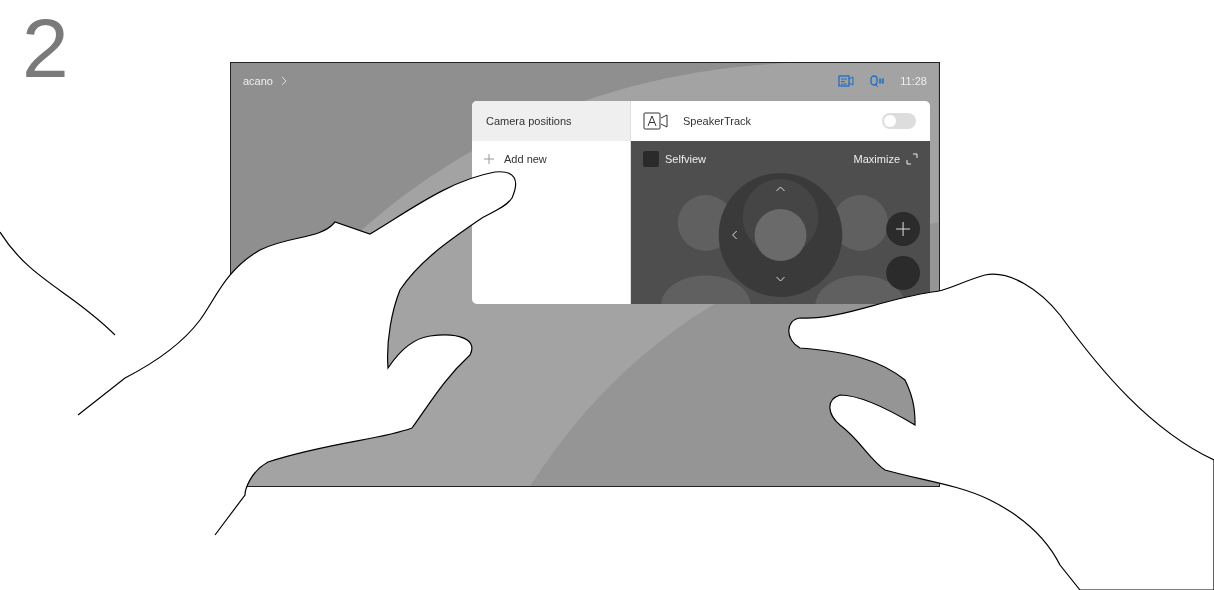 This screenshot has height=590, width=1214. Describe the element at coordinates (551, 153) in the screenshot. I see `add-new-button: Add new` at that location.